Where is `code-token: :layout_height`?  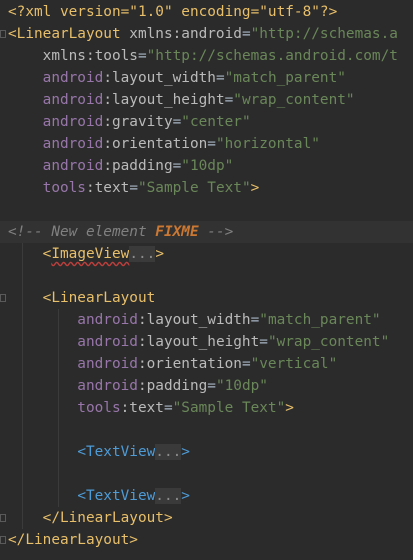 code-token: :layout_height is located at coordinates (198, 342).